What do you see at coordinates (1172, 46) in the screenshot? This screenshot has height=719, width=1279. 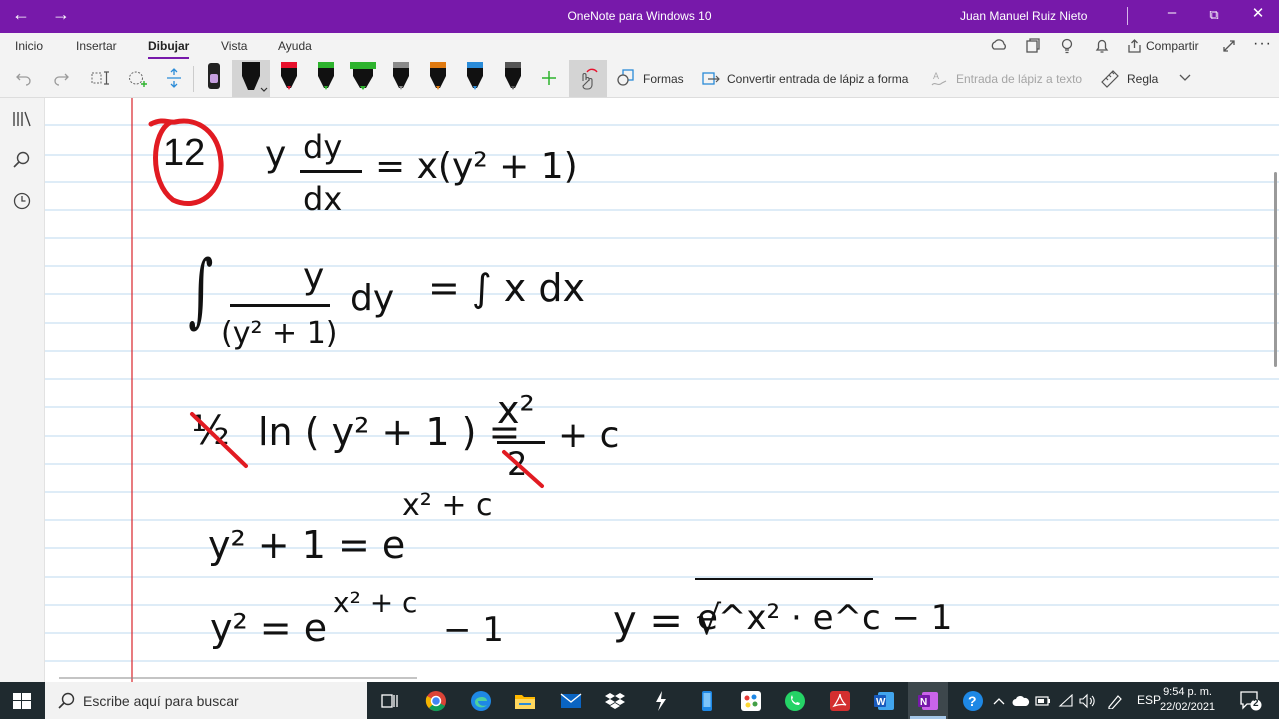 I see `share-button: Compartir` at bounding box center [1172, 46].